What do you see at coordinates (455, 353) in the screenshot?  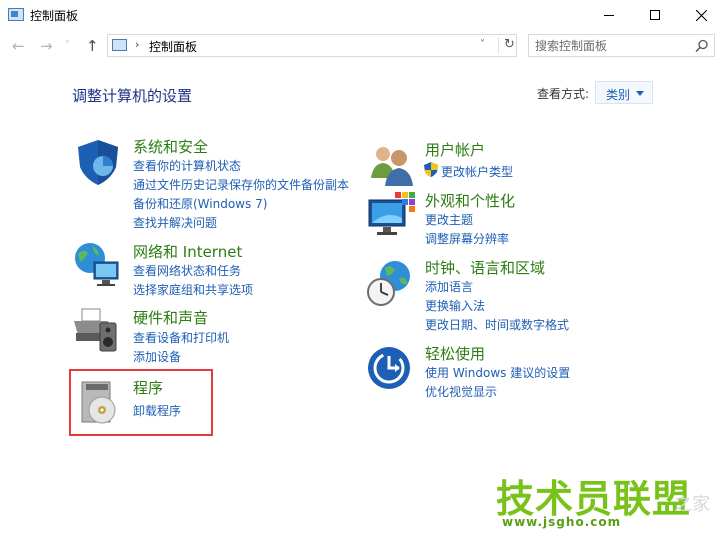 I see `category-ease-of-access: 轻松使用` at bounding box center [455, 353].